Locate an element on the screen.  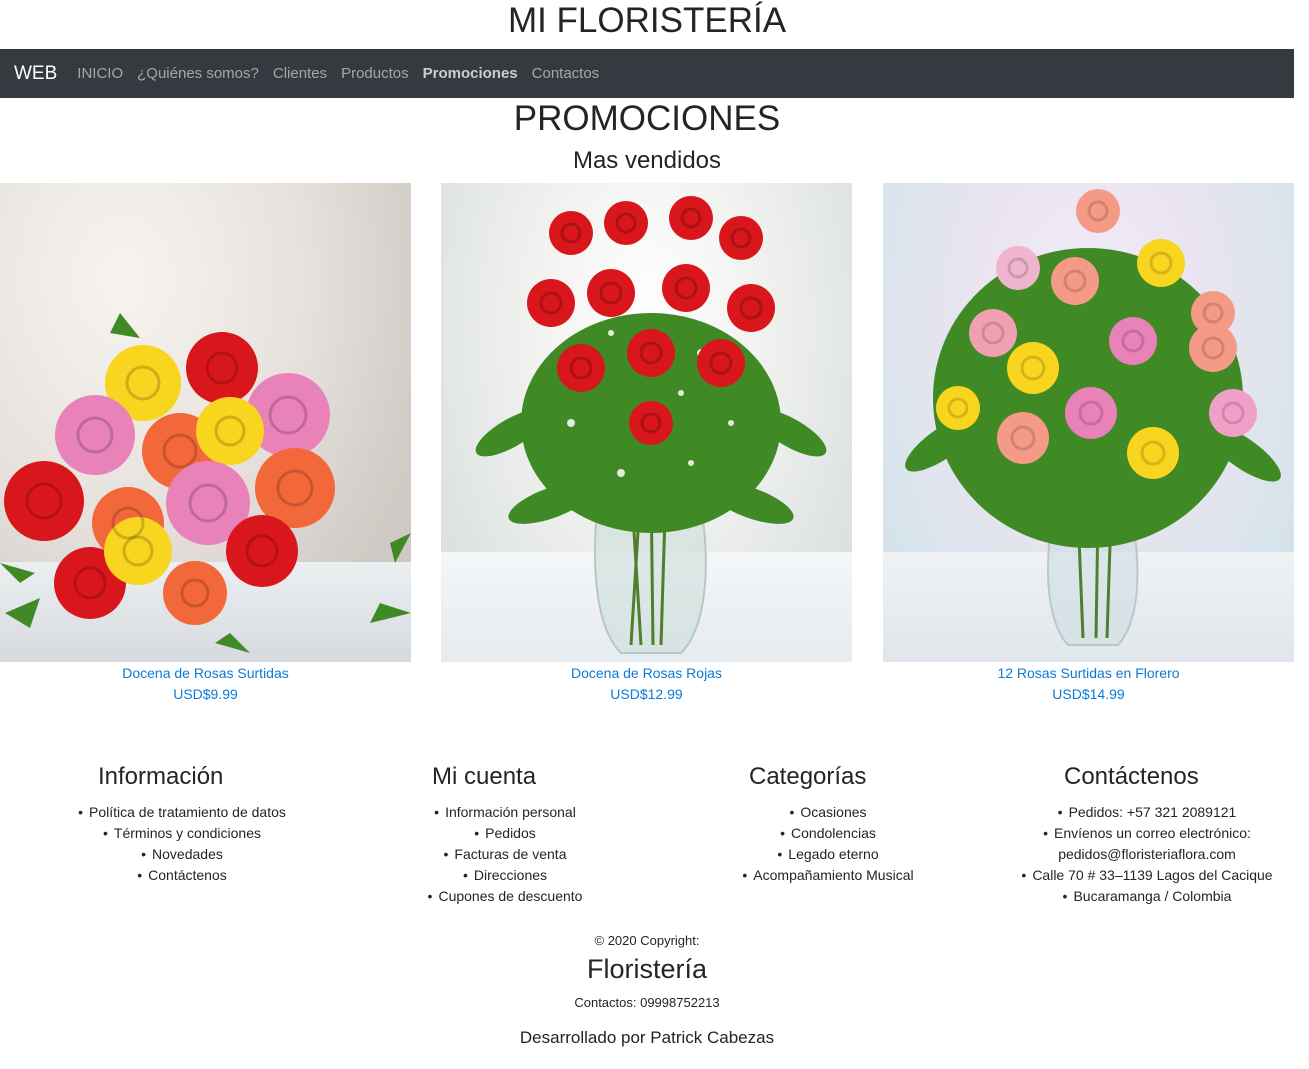
footer-link: Direcciones is located at coordinates (505, 875).